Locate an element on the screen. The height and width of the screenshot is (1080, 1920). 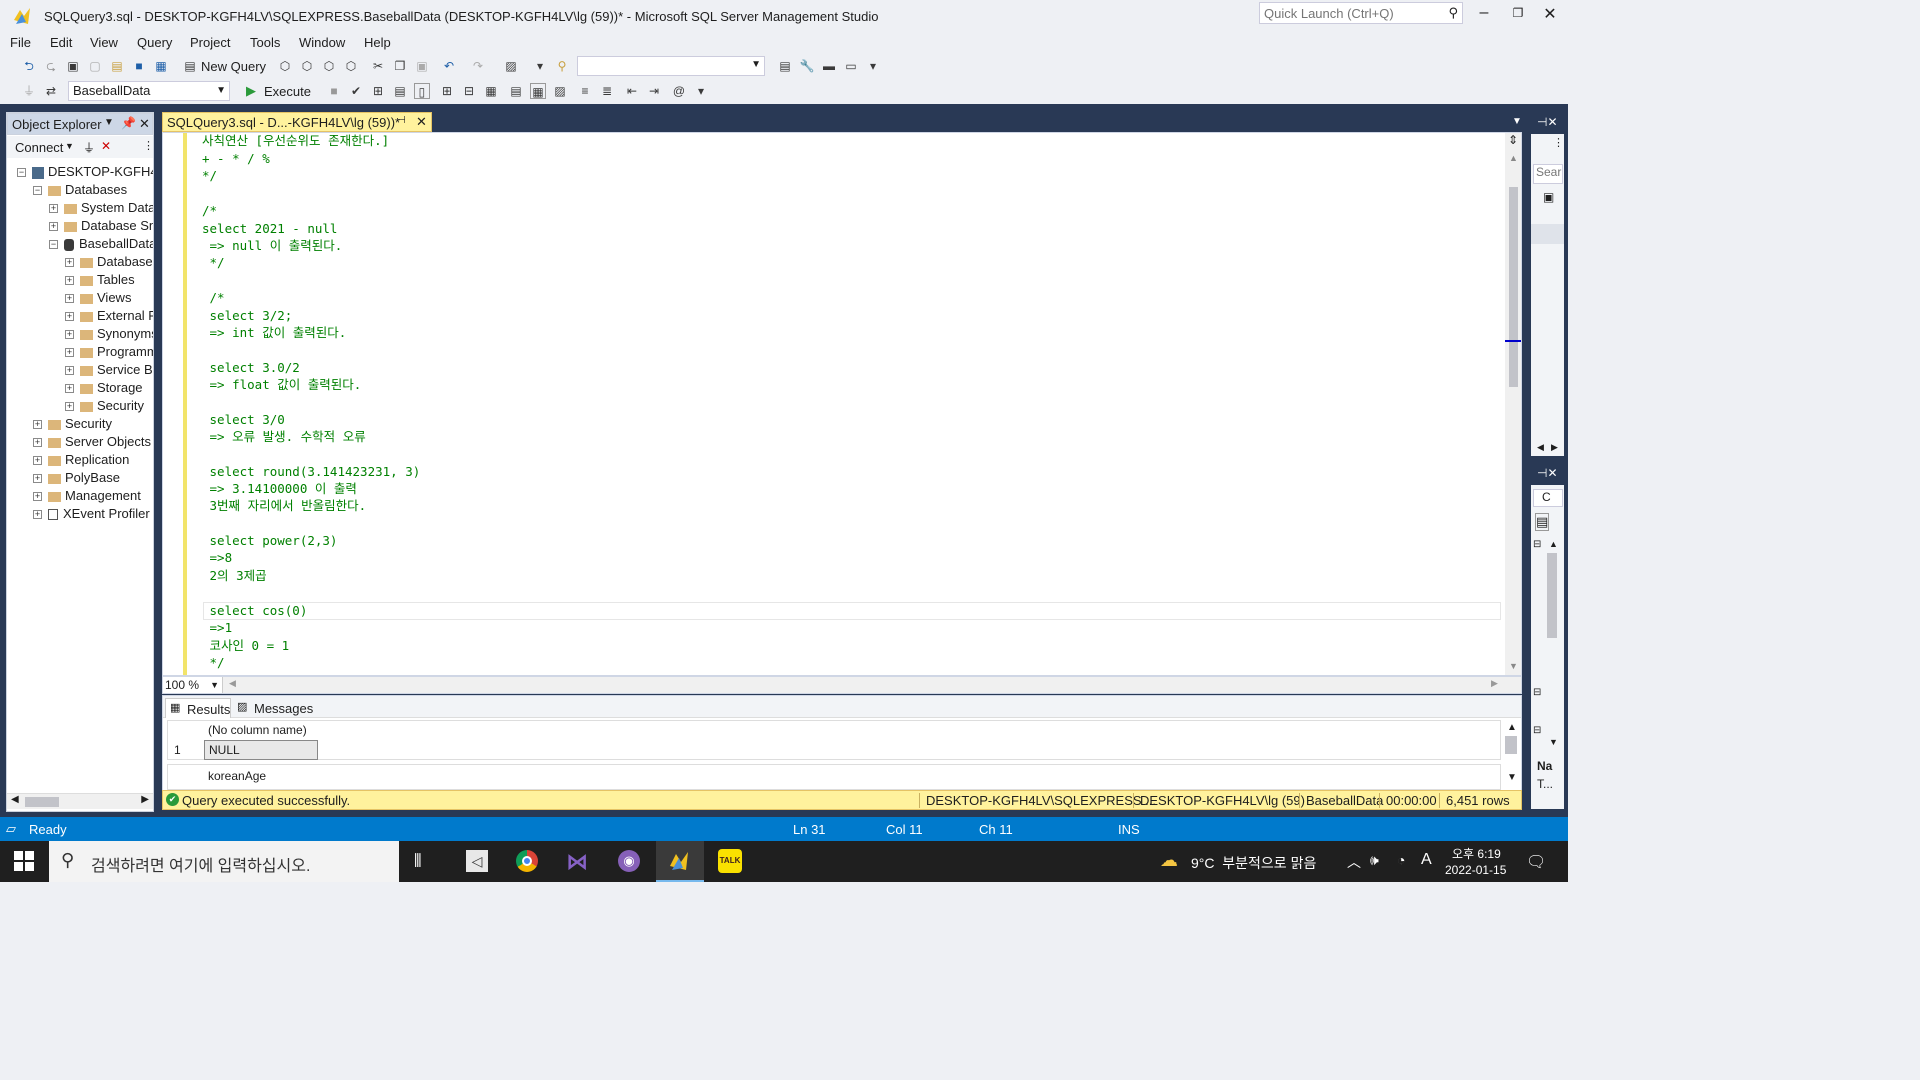
tree-node: + Database D is located at coordinates (109, 262).